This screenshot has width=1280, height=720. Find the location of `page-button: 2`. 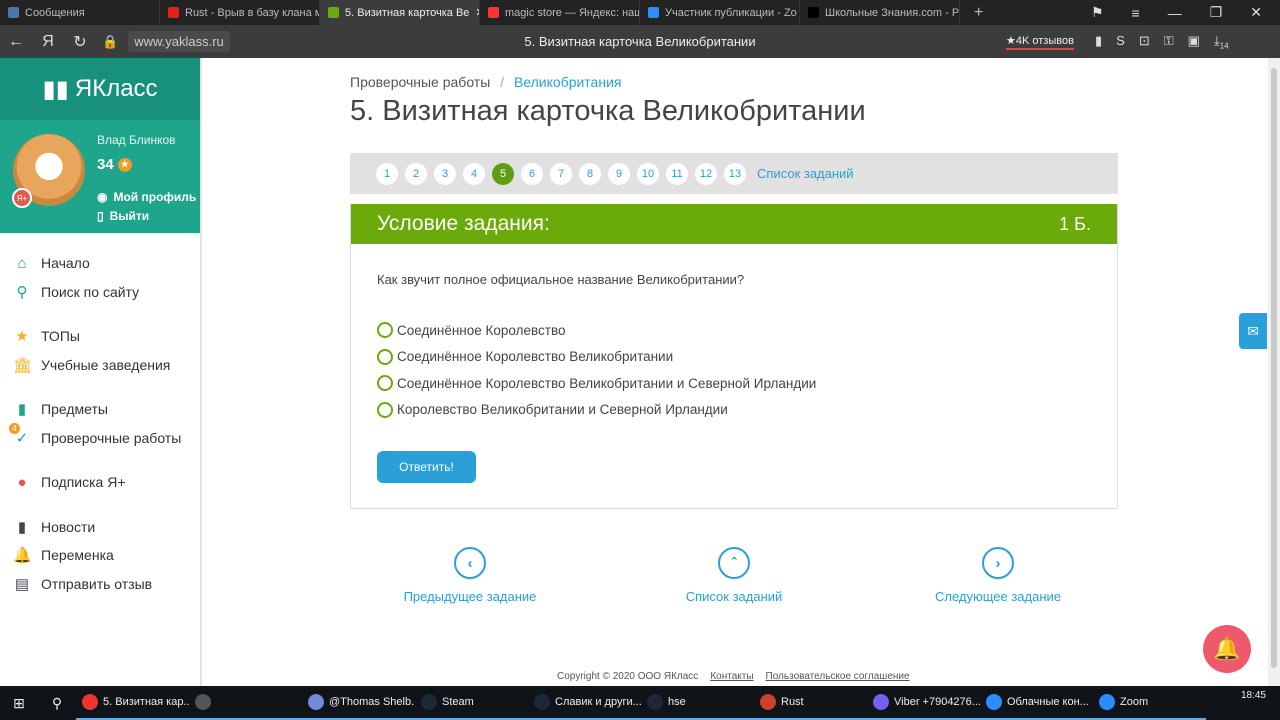

page-button: 2 is located at coordinates (416, 173).